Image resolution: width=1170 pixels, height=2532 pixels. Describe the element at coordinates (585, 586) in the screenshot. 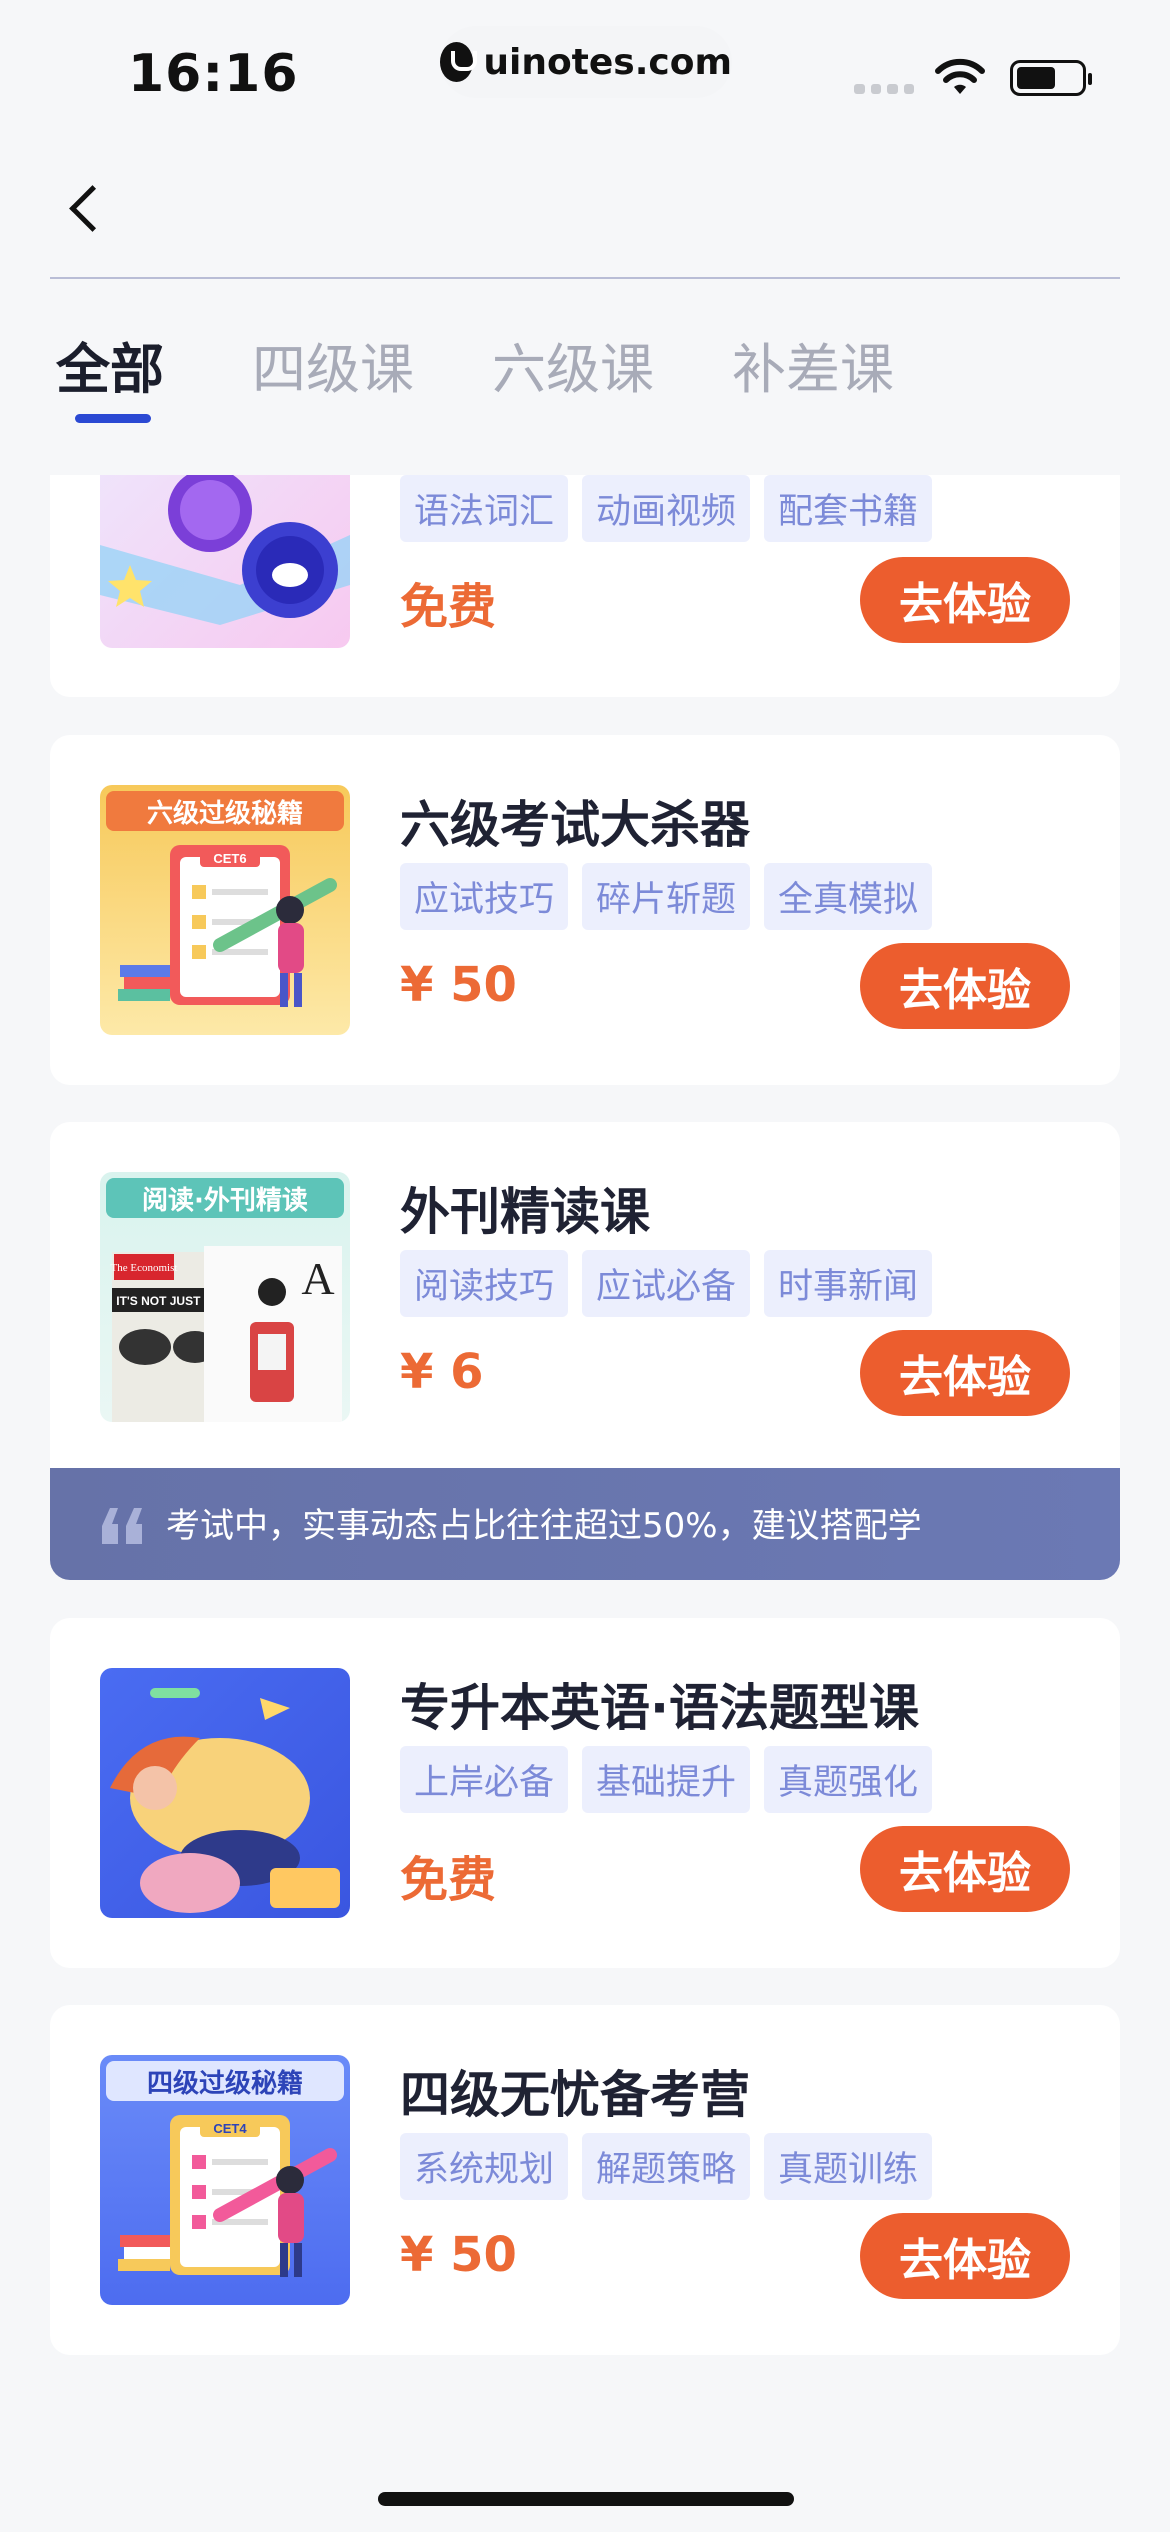

I see `course-card: 语法词汇 动画视频 配套书籍 免费 去体验` at that location.